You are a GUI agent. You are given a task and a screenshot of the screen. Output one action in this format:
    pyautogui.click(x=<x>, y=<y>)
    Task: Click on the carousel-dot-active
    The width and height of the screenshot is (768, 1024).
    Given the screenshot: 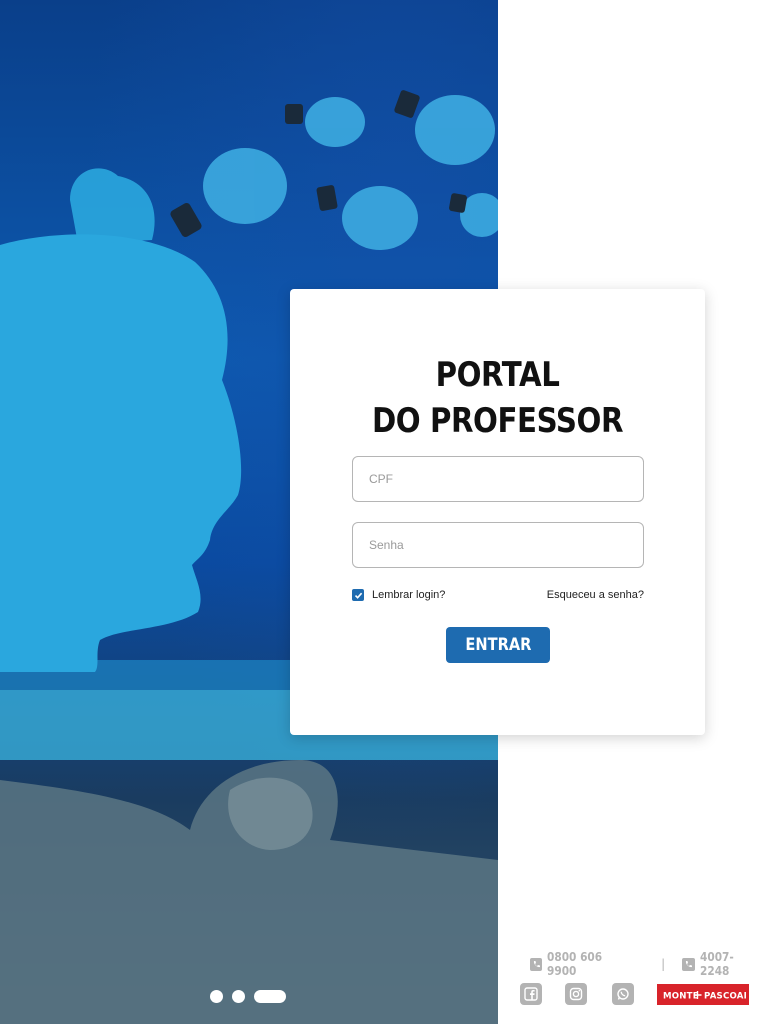 What is the action you would take?
    pyautogui.click(x=270, y=996)
    